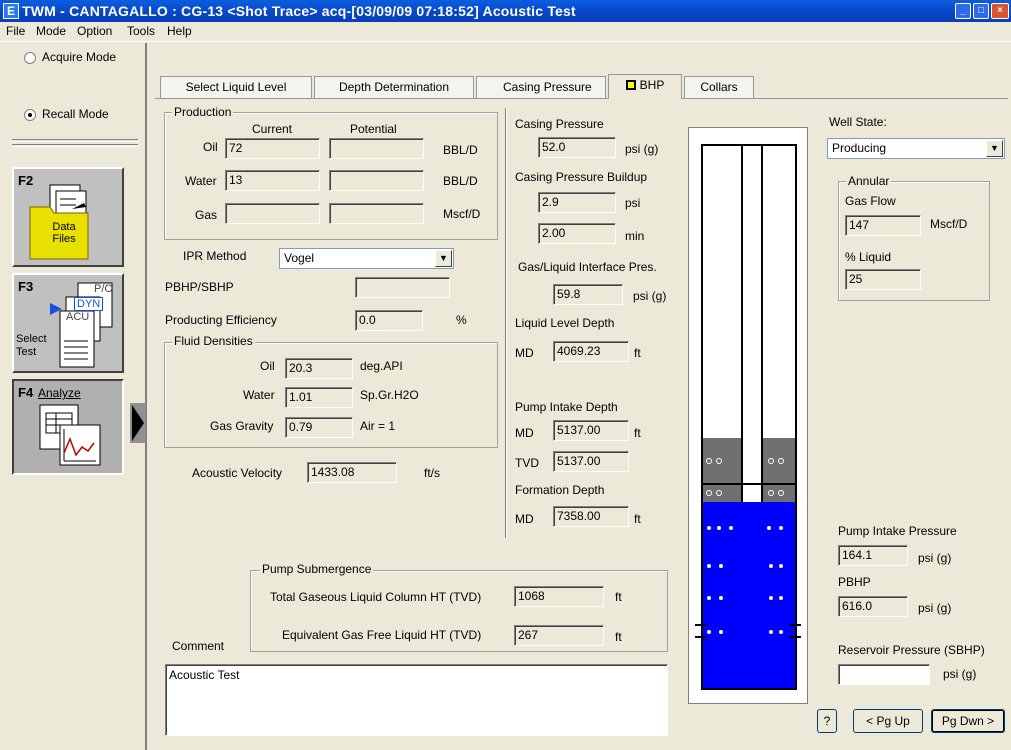  What do you see at coordinates (30, 115) in the screenshot?
I see `recall-mode-radio` at bounding box center [30, 115].